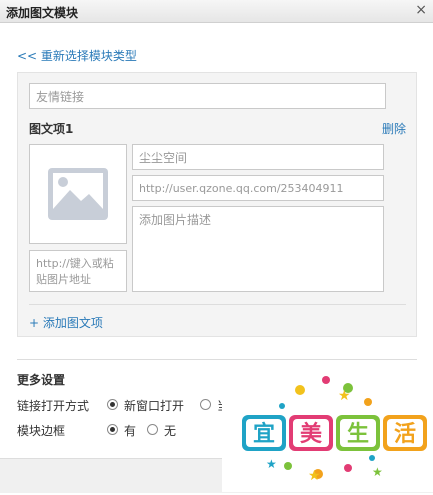 This screenshot has width=433, height=495. What do you see at coordinates (41, 431) in the screenshot?
I see `module-border-label: 模块边框` at bounding box center [41, 431].